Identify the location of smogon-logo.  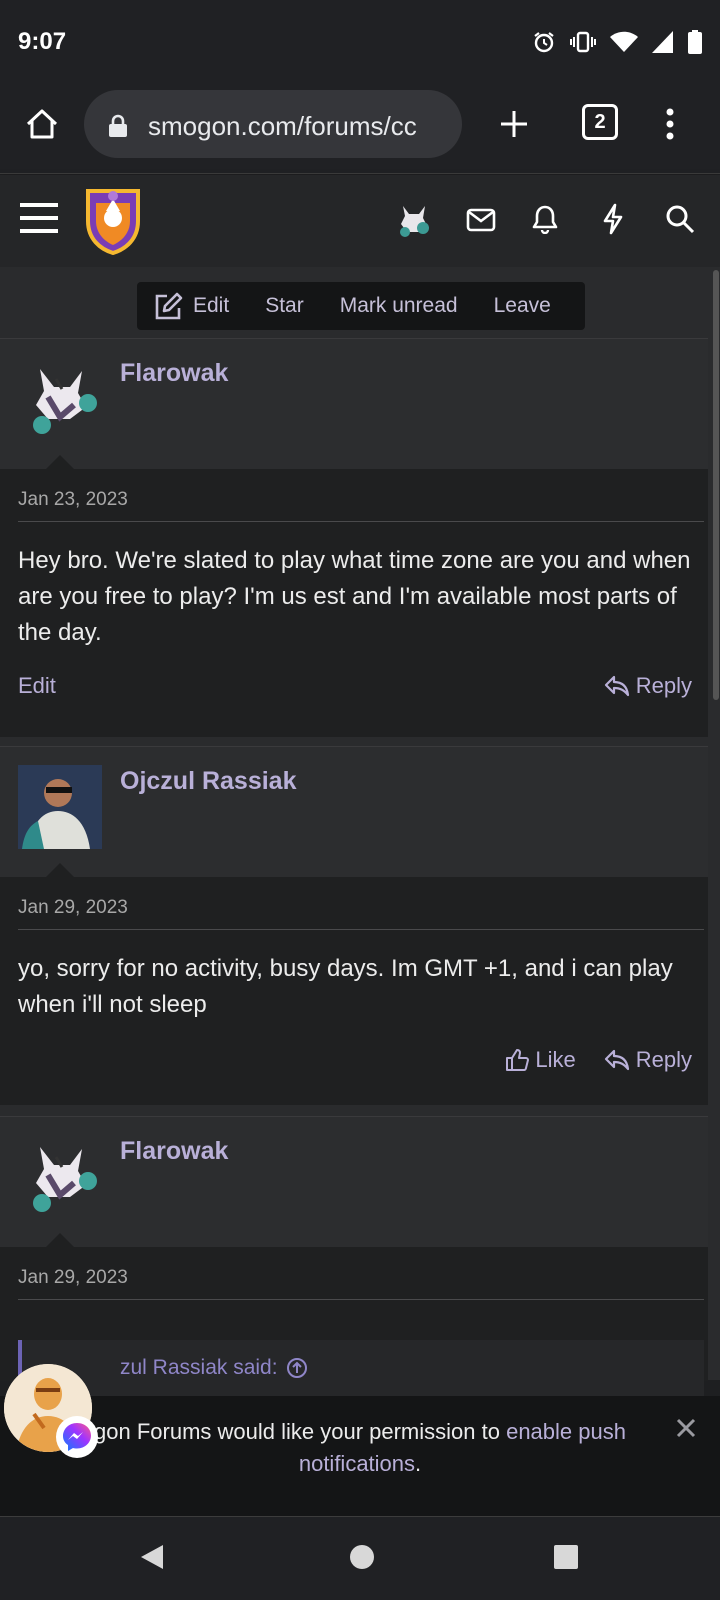
(113, 220).